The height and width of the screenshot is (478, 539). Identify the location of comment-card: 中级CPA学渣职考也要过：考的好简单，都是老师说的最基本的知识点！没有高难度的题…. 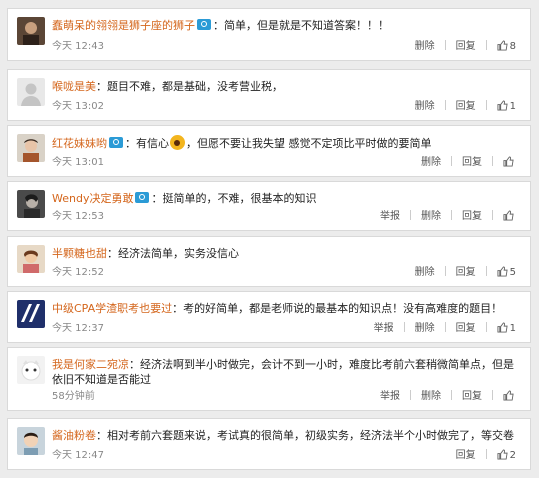
(269, 317).